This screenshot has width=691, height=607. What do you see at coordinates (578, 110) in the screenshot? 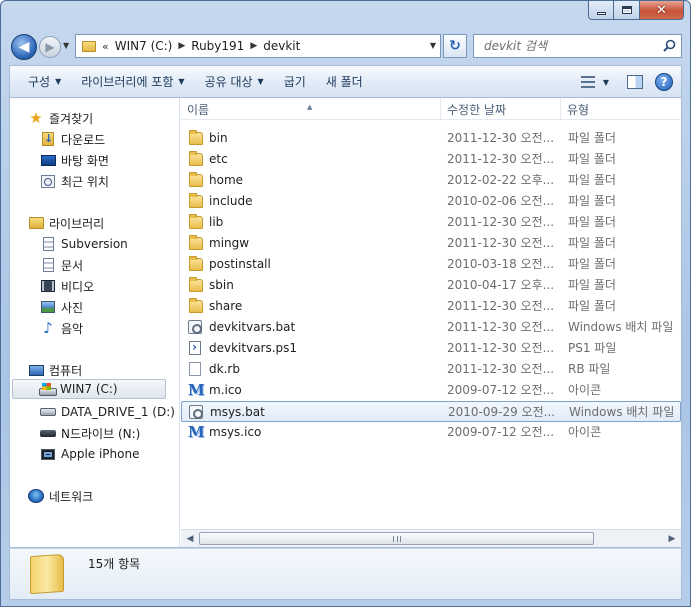
I see `column-type-label: 유형` at bounding box center [578, 110].